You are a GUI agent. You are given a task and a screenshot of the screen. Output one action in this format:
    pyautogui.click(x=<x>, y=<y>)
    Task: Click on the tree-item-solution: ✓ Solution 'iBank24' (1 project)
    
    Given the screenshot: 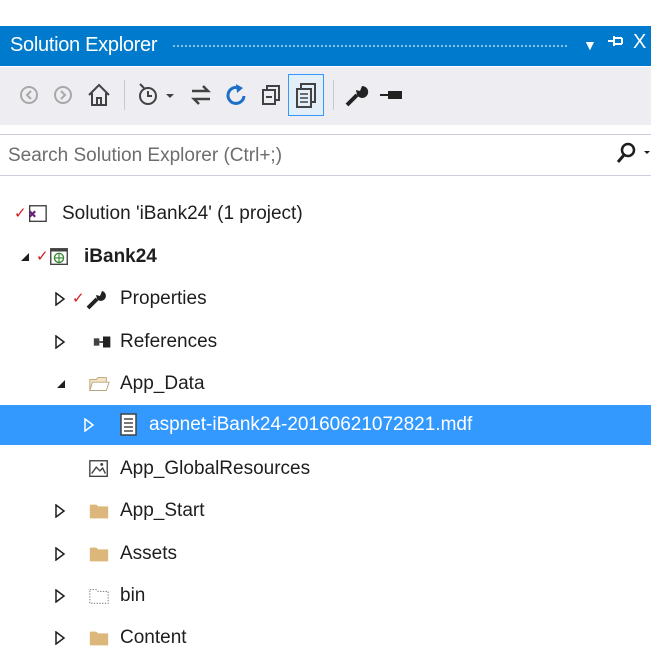 What is the action you would take?
    pyautogui.click(x=325, y=214)
    